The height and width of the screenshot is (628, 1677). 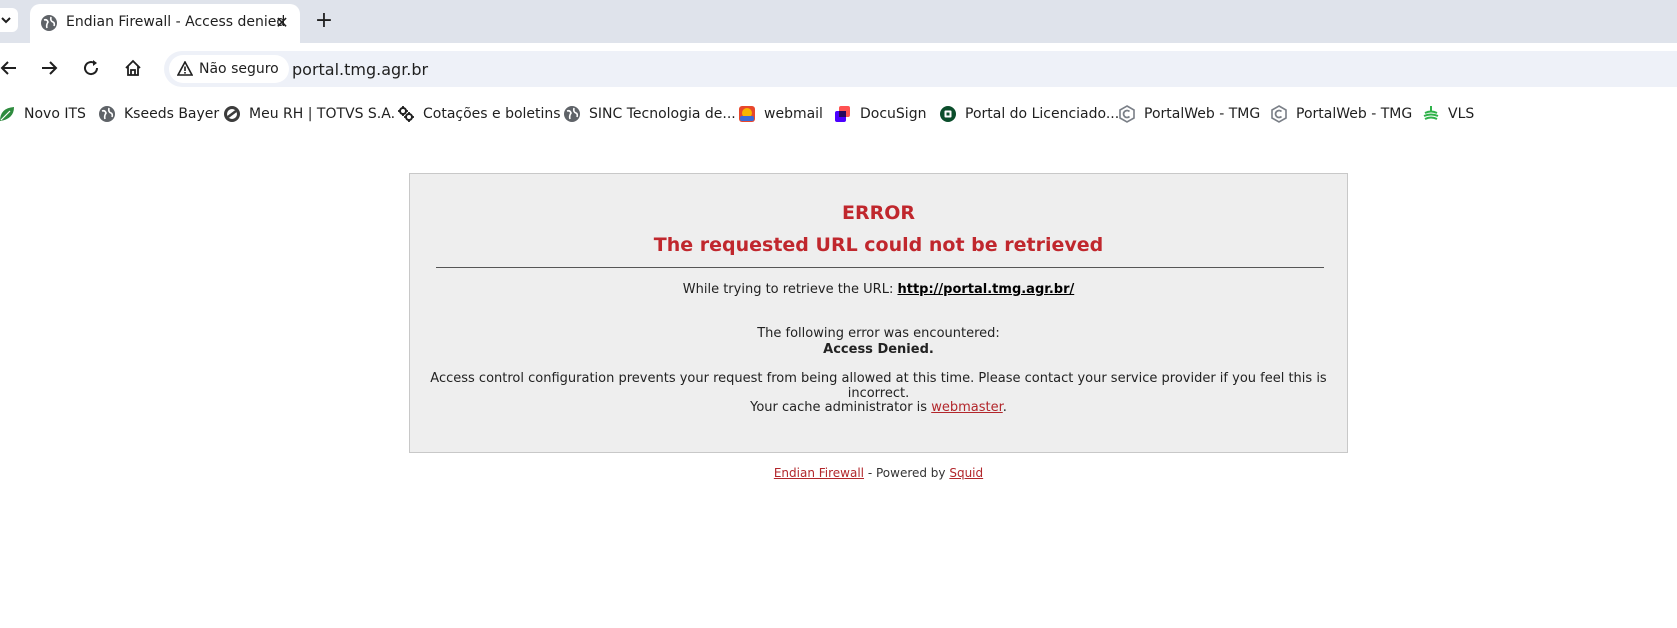 I want to click on gear-cluster-icon, so click(x=406, y=114).